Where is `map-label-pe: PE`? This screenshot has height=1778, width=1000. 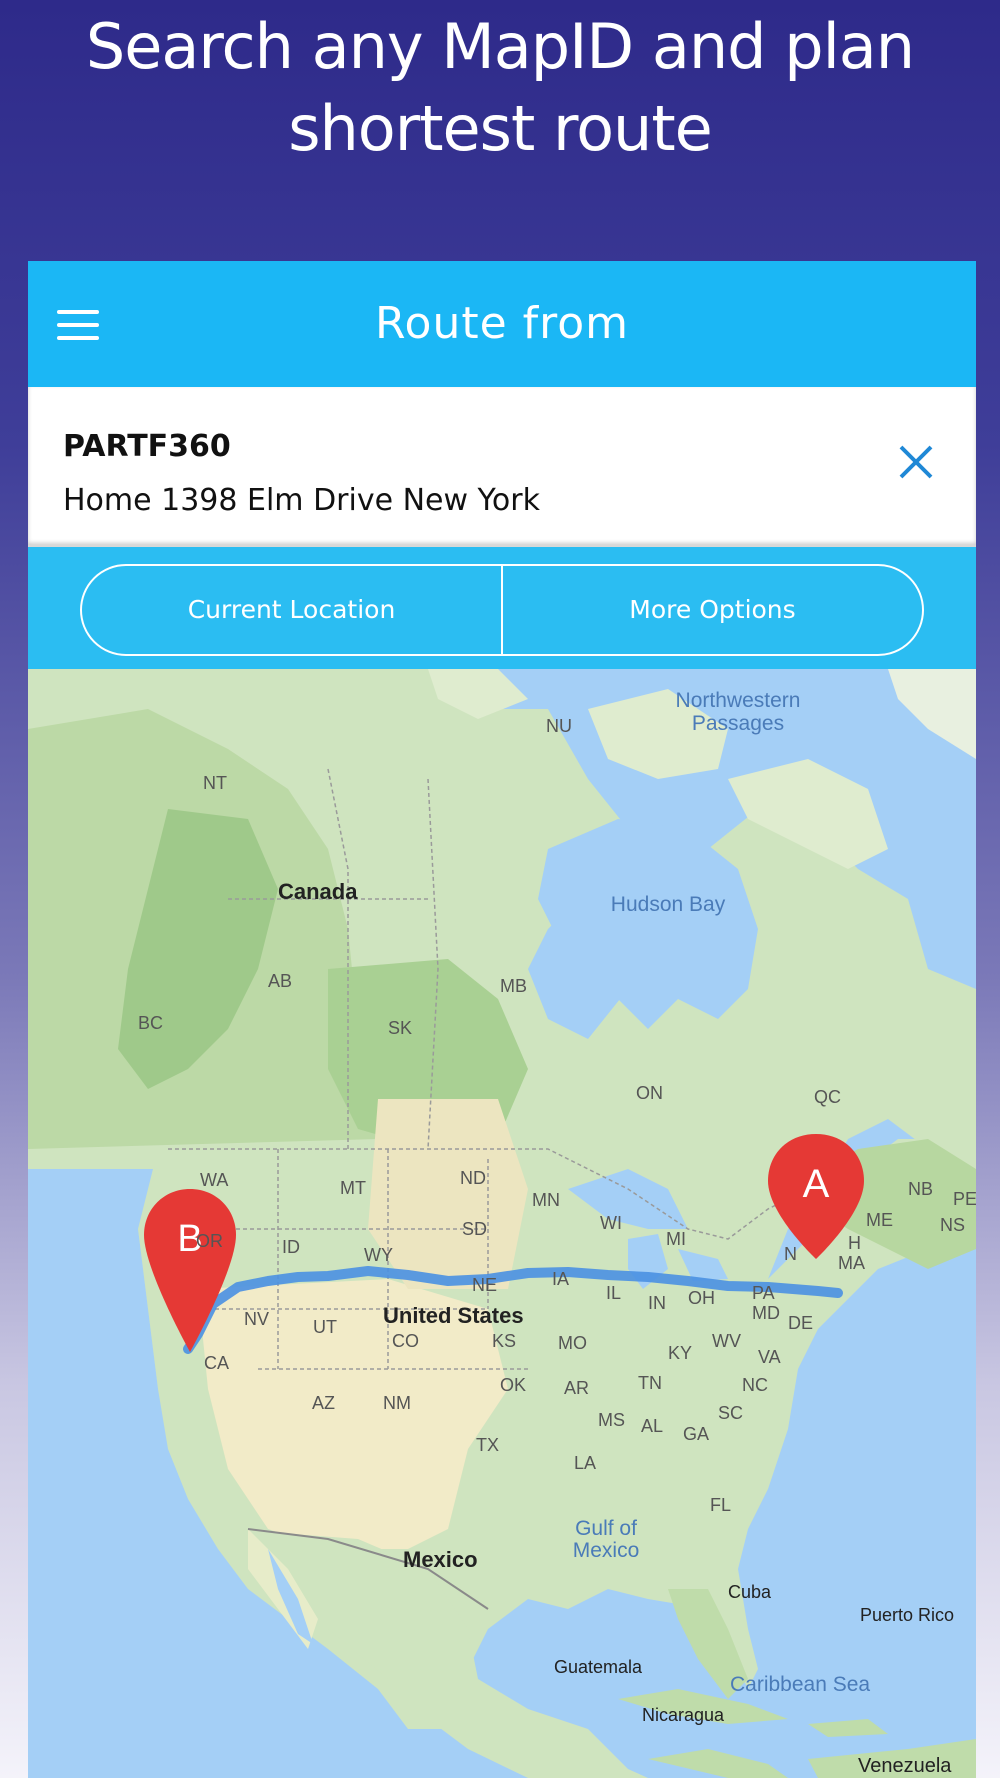 map-label-pe: PE is located at coordinates (964, 1199).